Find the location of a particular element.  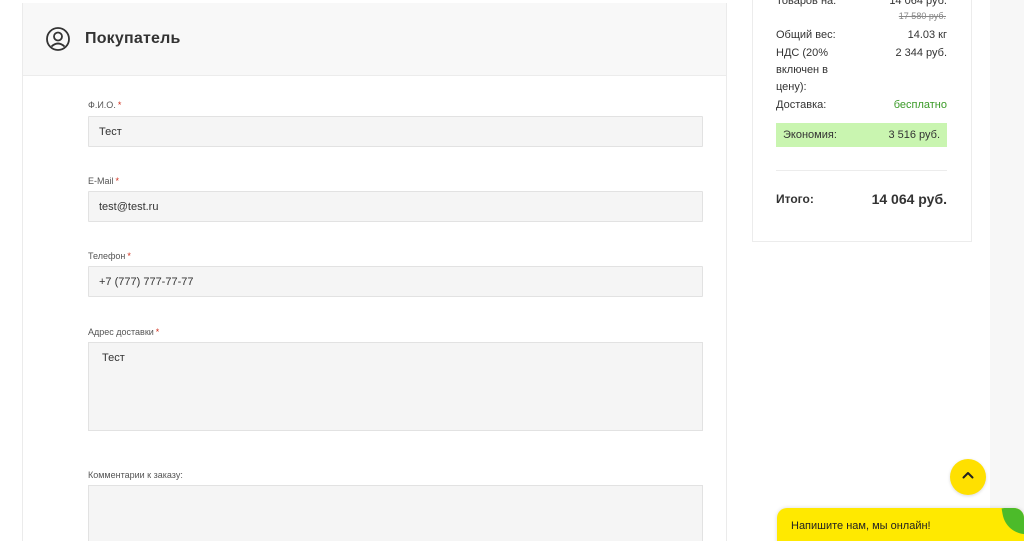

email-value: test@test.ru is located at coordinates (129, 206).